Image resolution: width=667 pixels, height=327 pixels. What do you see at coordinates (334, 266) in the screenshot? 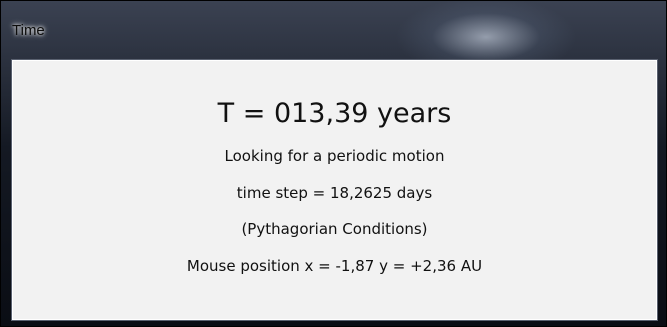
I see `mouse-position-text: Mouse position x = -1,87 y = +2,36 AU` at bounding box center [334, 266].